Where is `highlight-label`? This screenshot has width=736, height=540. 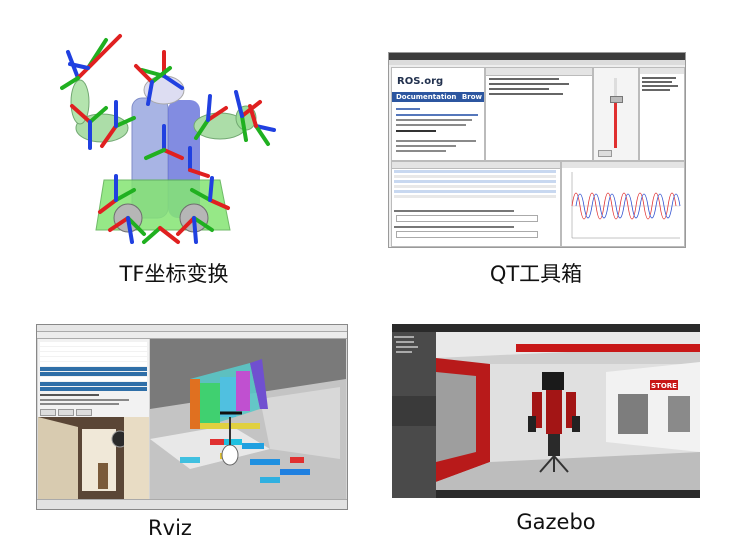
highlight-label is located at coordinates (454, 227).